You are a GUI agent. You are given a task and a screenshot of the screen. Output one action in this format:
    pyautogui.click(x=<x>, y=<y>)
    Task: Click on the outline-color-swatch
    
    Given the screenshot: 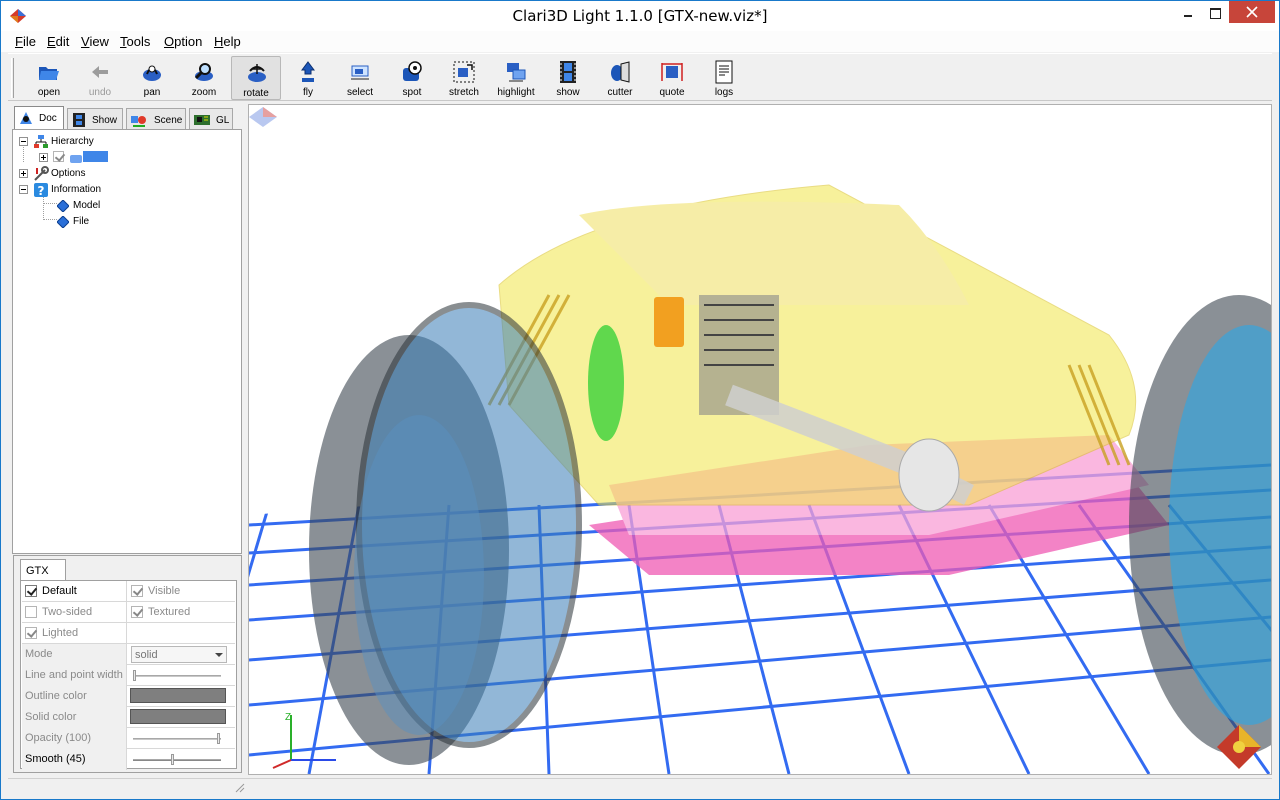 What is the action you would take?
    pyautogui.click(x=178, y=695)
    